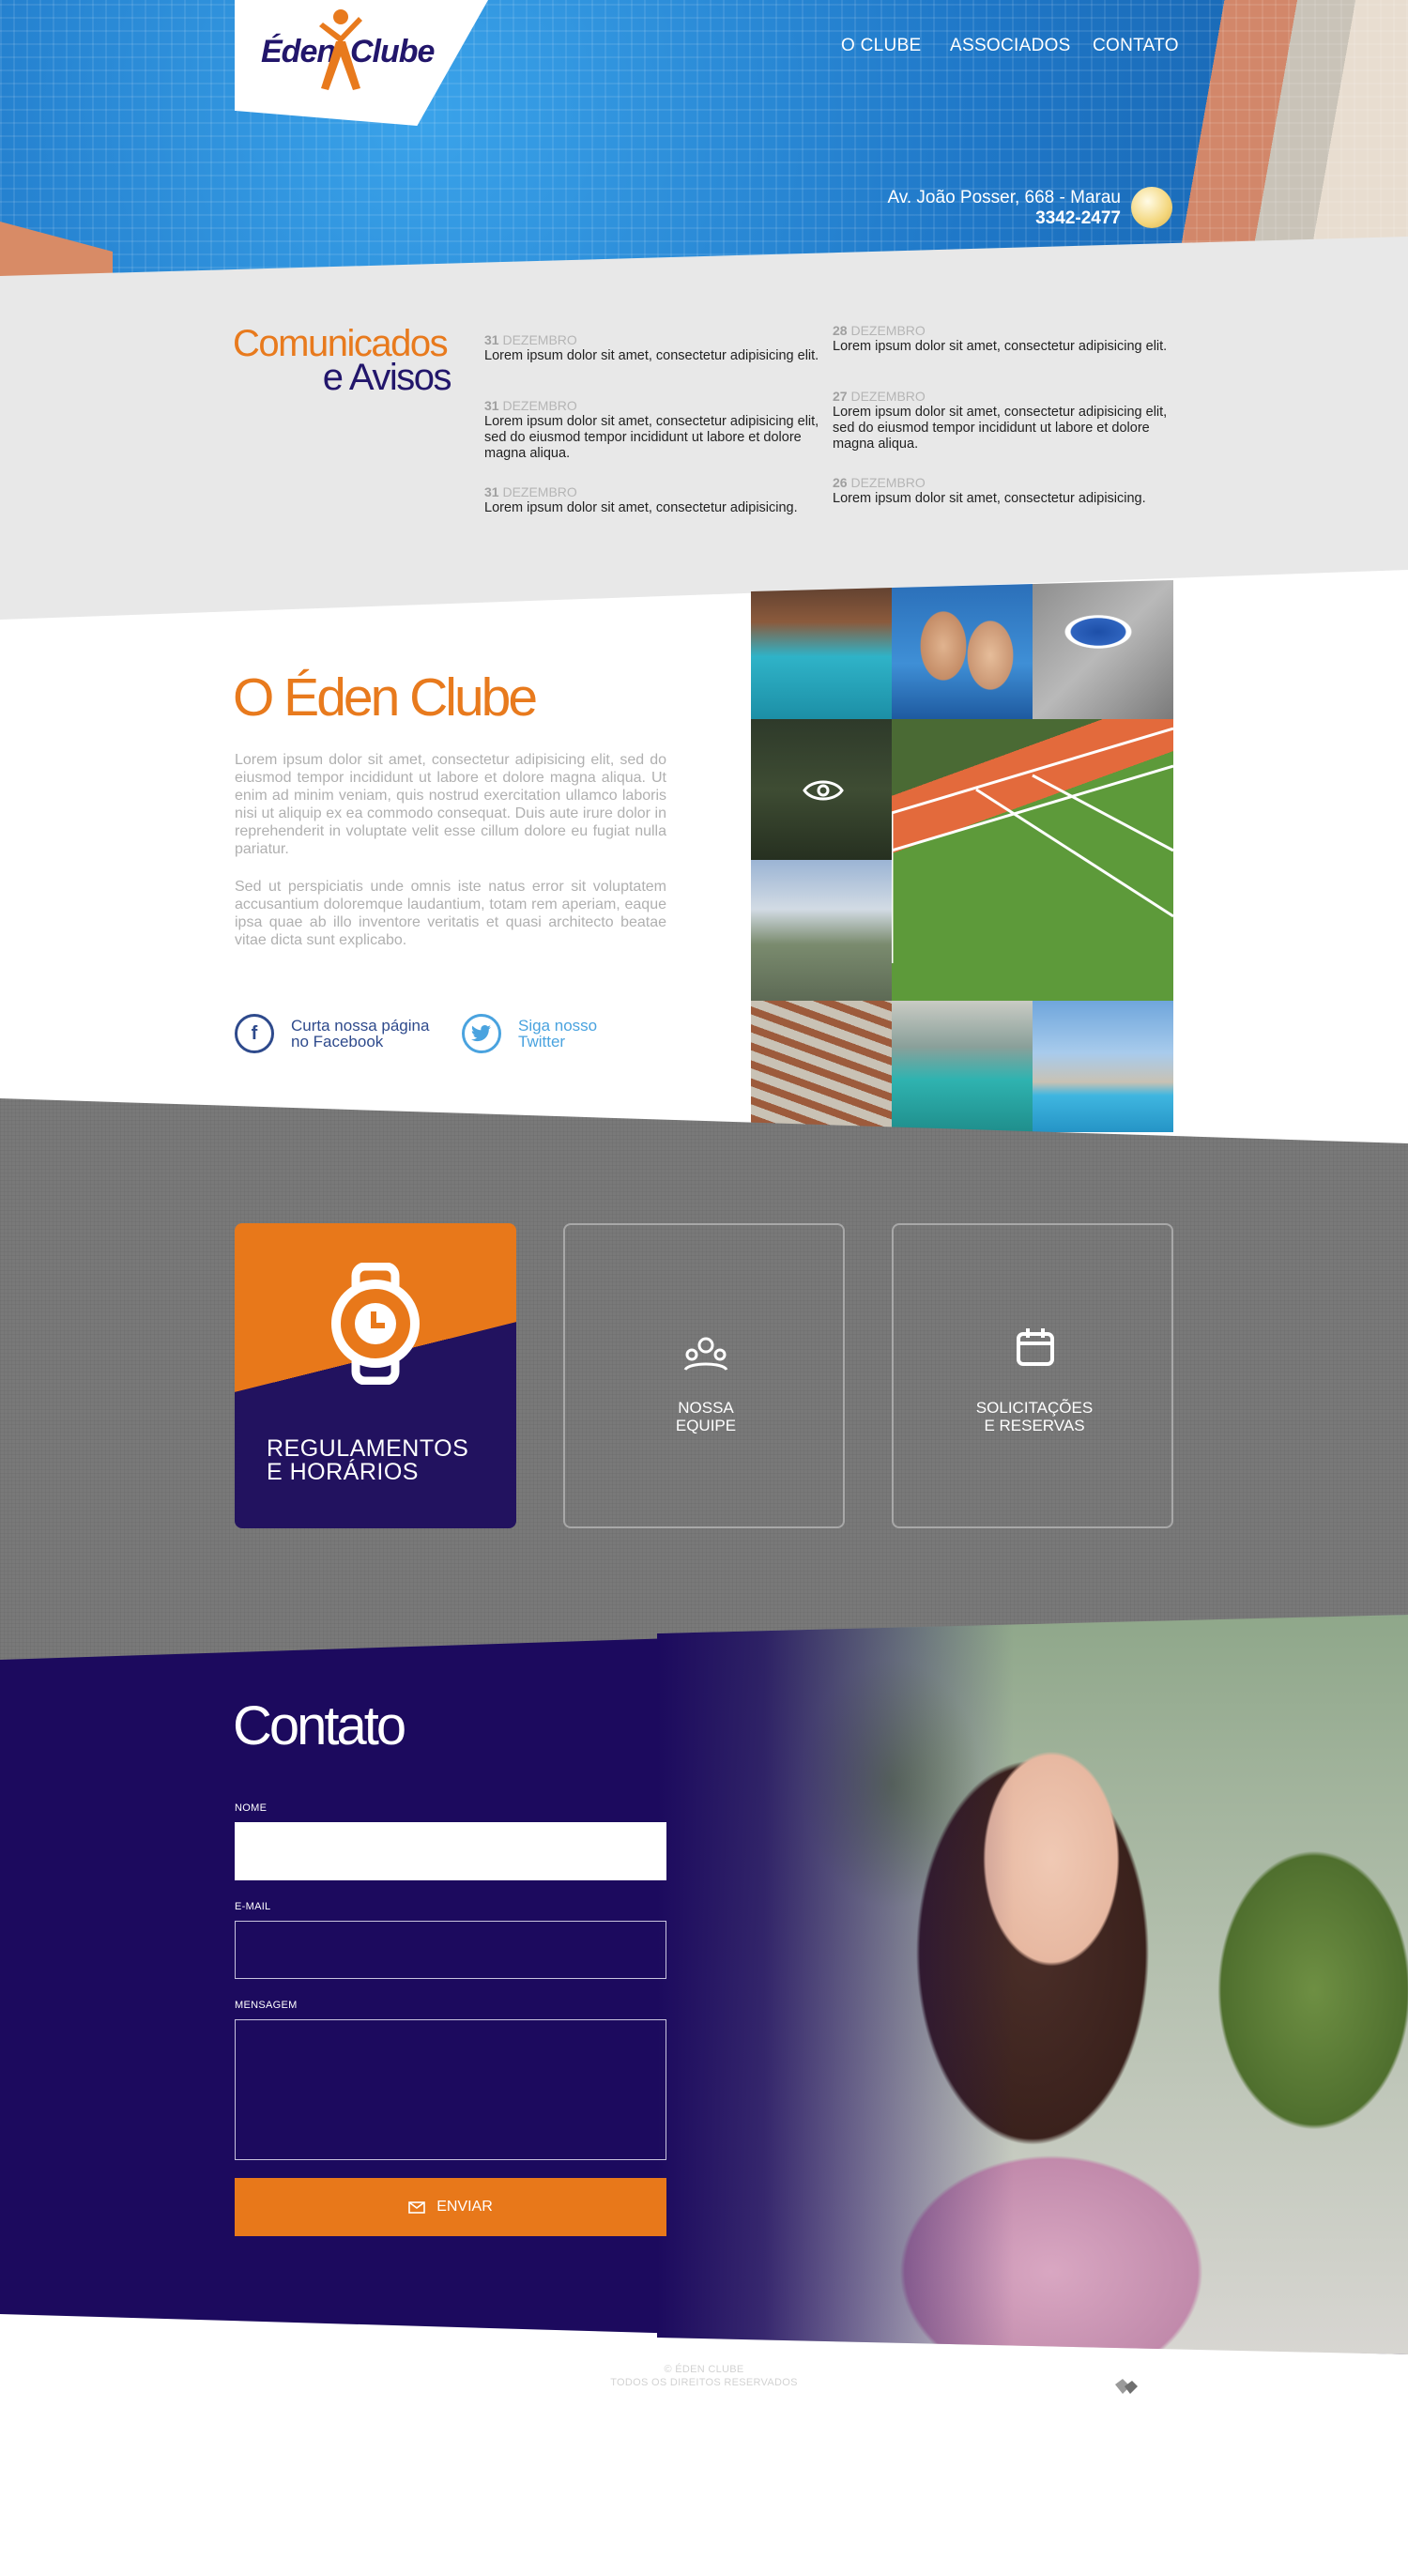 Image resolution: width=1408 pixels, height=2576 pixels. I want to click on gallery-photo-outdoor-pool, so click(1103, 1066).